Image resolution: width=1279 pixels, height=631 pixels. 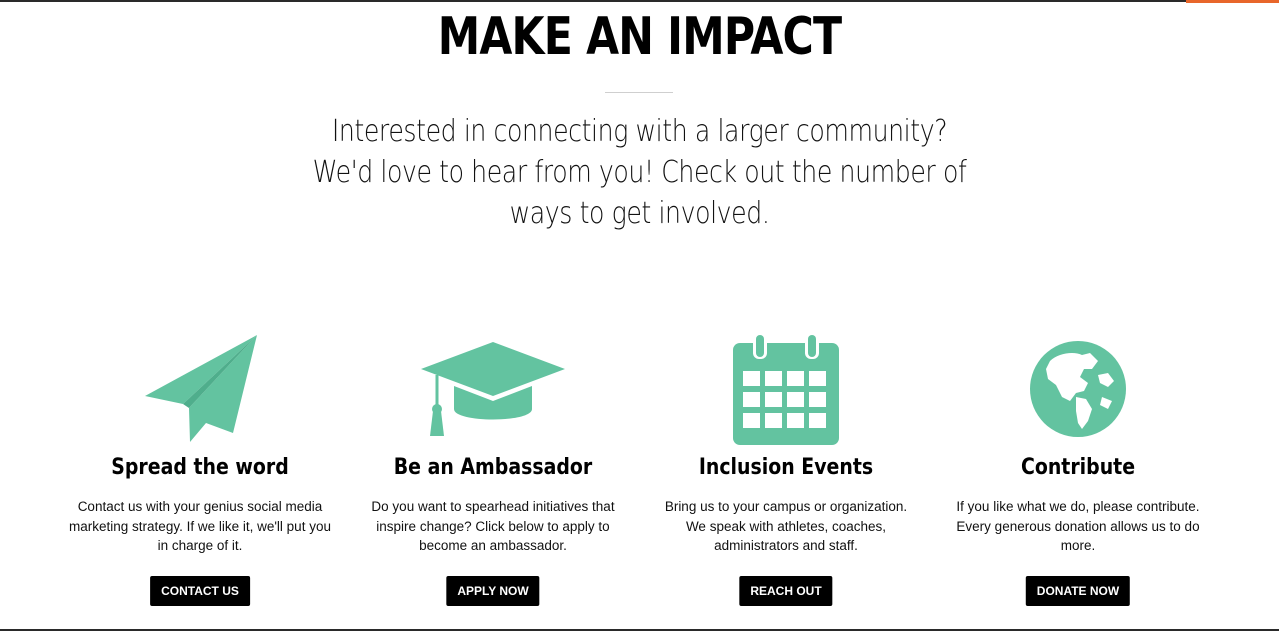 I want to click on globe-icon, so click(x=1078, y=389).